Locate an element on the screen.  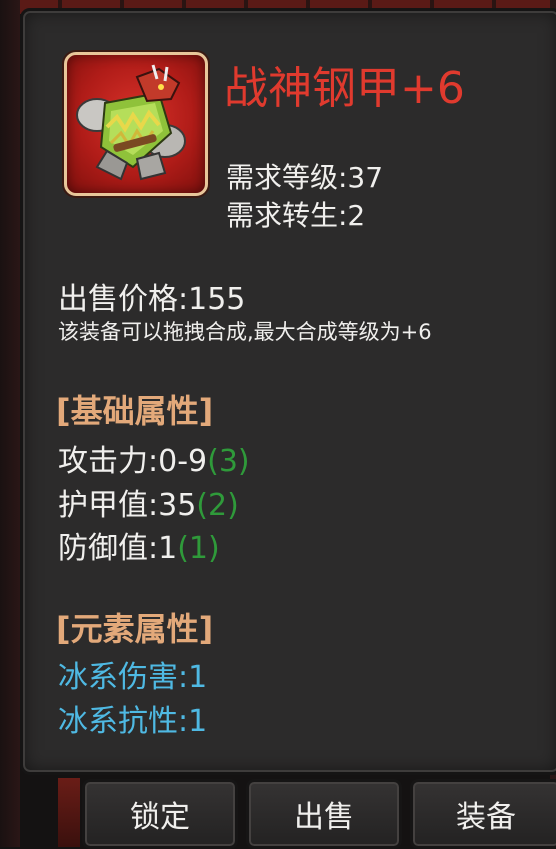
merge-note: 该装备可以拖拽合成,最大合成等级为+6 is located at coordinates (245, 332).